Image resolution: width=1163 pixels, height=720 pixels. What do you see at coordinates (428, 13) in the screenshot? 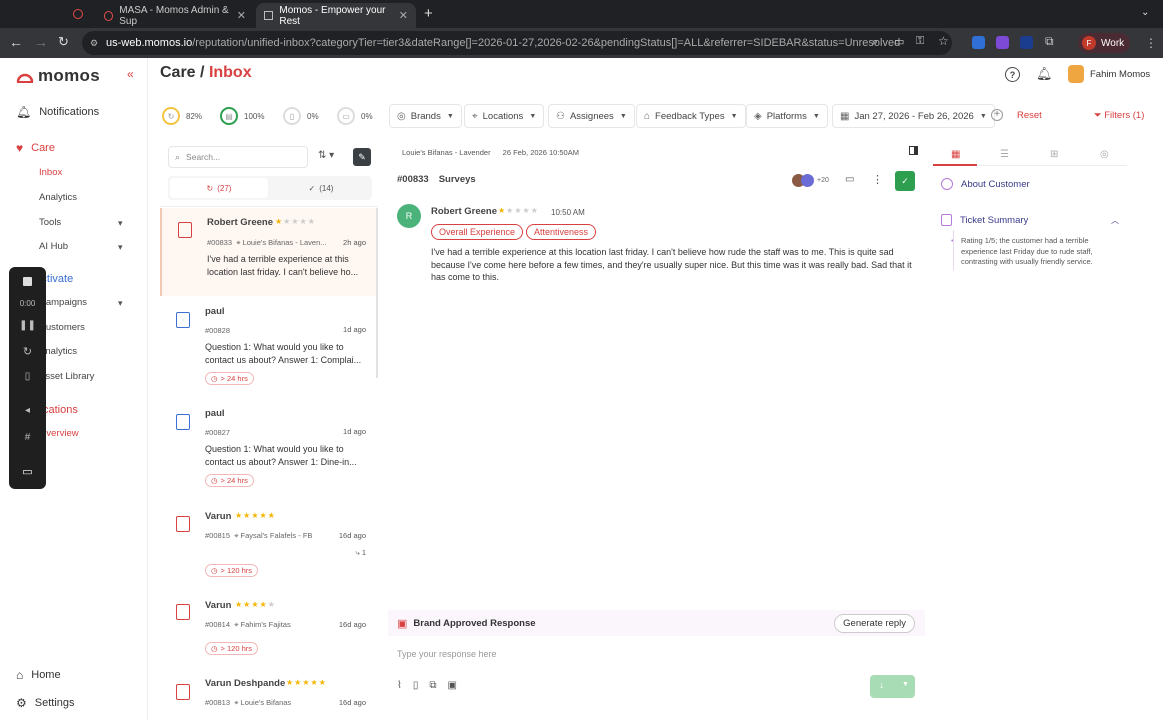
I see `new-tab-icon: +` at bounding box center [428, 13].